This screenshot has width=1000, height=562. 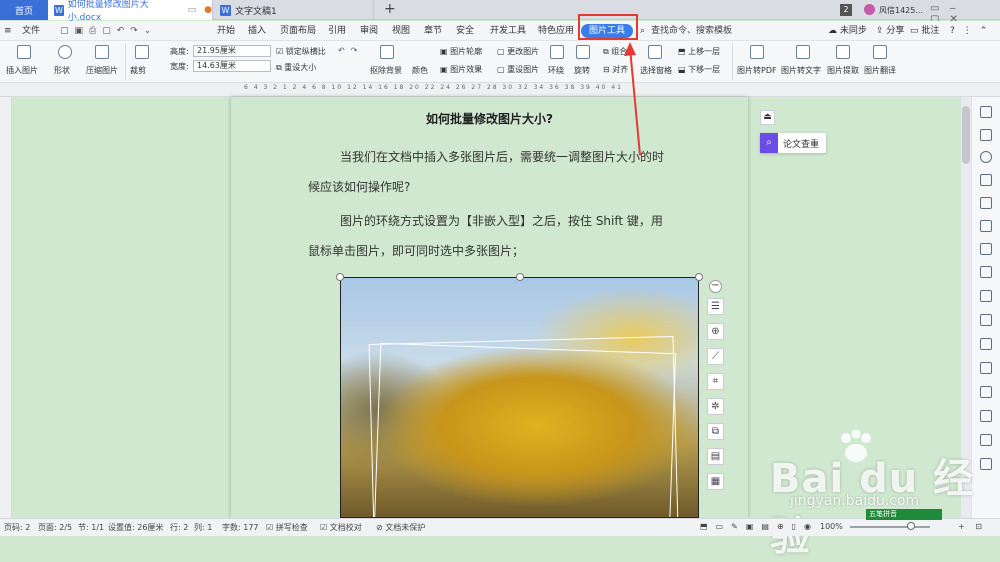 What do you see at coordinates (869, 9) in the screenshot?
I see `avatar` at bounding box center [869, 9].